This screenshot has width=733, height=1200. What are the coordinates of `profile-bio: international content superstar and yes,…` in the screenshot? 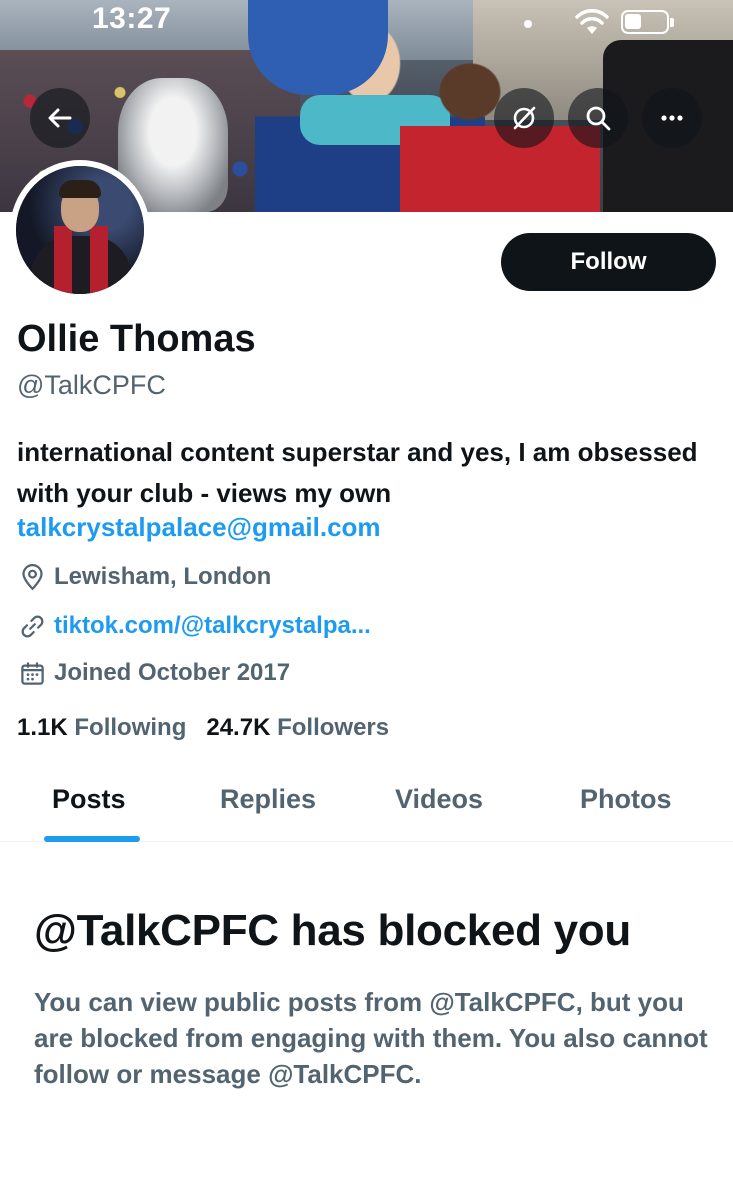 It's located at (357, 472).